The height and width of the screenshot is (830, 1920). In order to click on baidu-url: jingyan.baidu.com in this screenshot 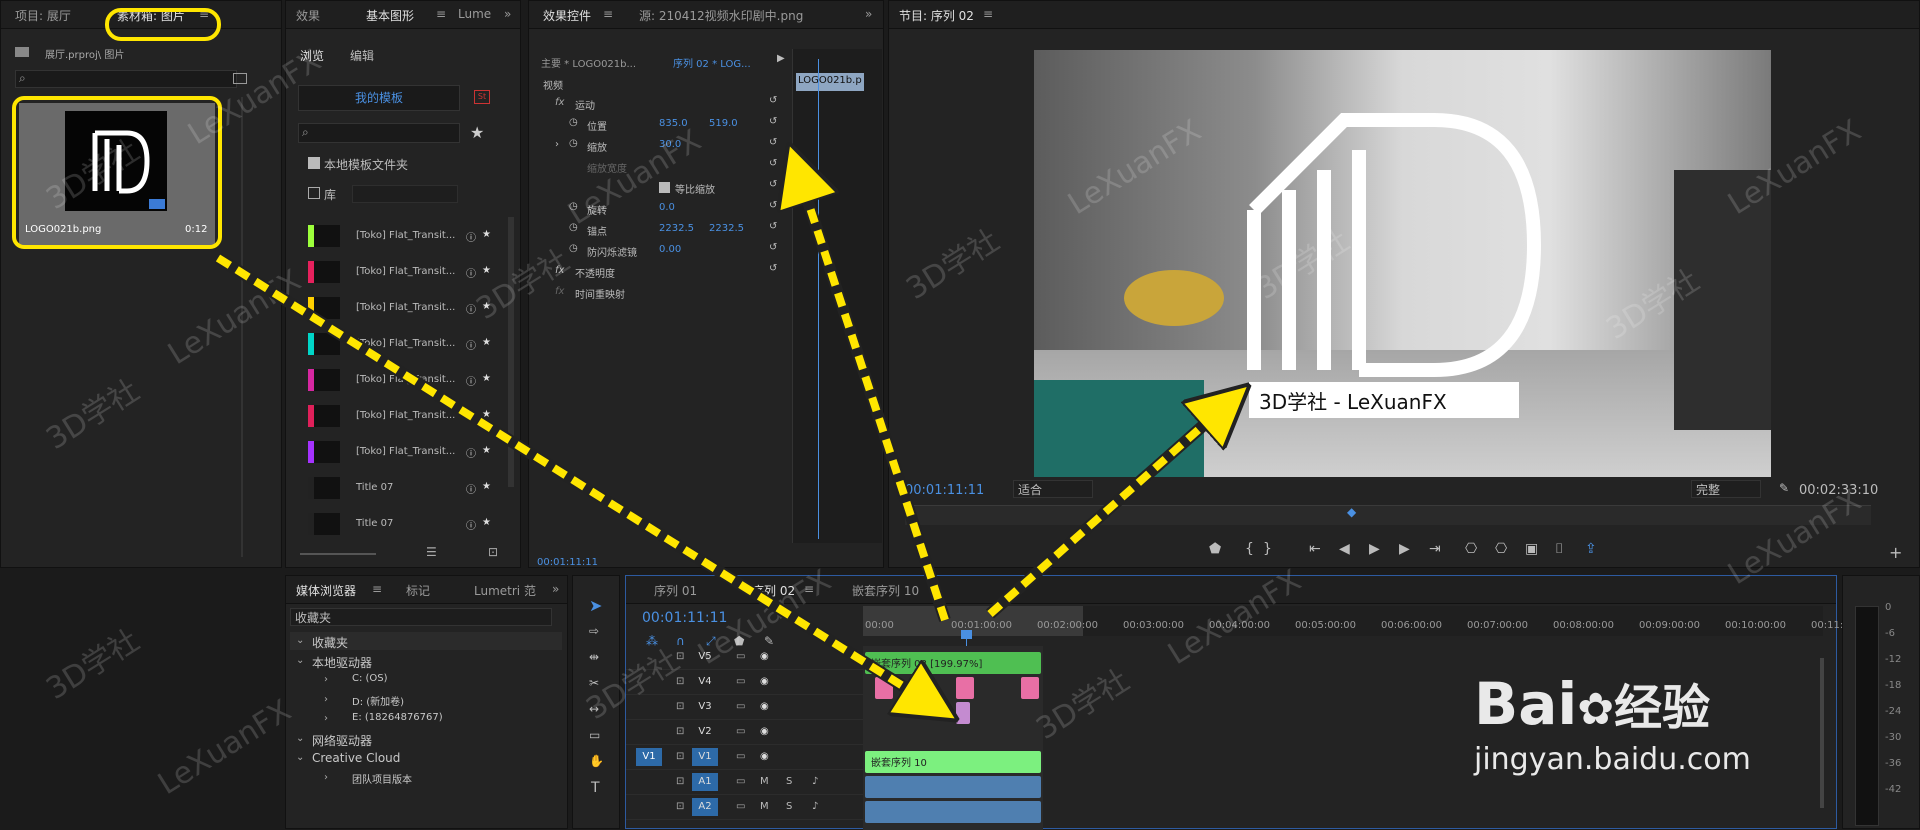, I will do `click(1612, 759)`.